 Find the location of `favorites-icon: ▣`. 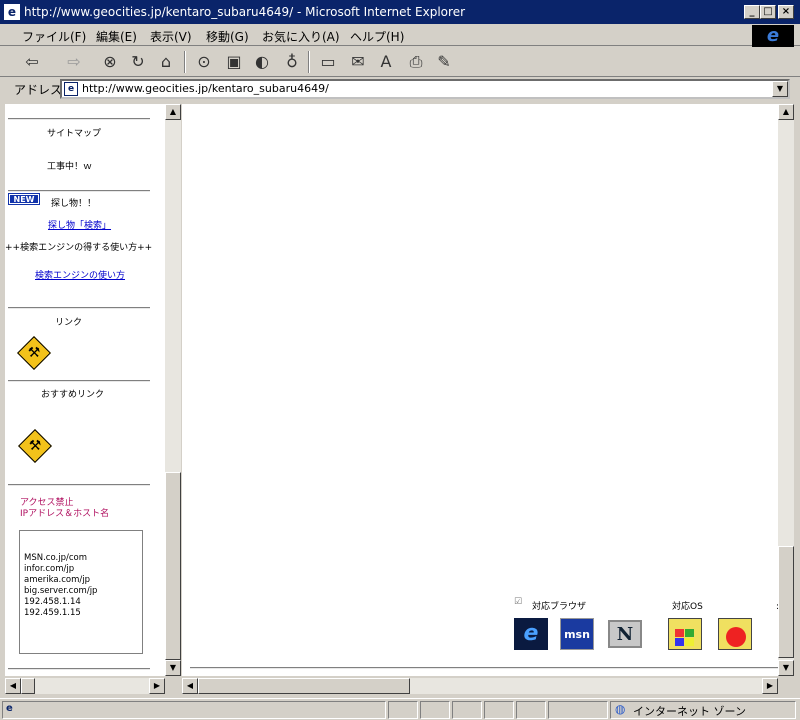

favorites-icon: ▣ is located at coordinates (234, 62).